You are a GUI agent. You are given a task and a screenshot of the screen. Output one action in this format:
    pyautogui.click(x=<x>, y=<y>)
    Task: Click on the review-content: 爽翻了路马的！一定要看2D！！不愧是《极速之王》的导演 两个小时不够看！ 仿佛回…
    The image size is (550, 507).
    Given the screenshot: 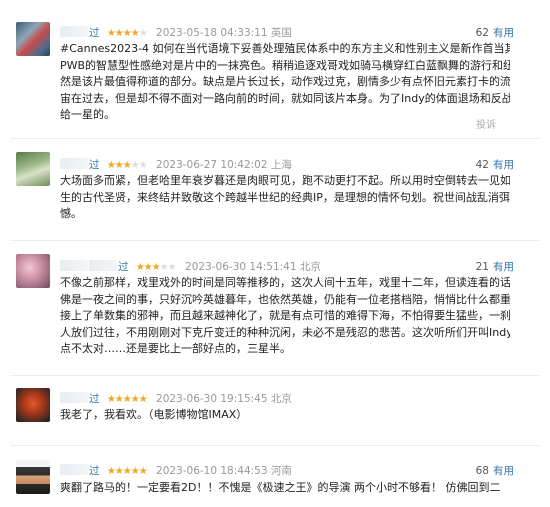 What is the action you would take?
    pyautogui.click(x=280, y=487)
    